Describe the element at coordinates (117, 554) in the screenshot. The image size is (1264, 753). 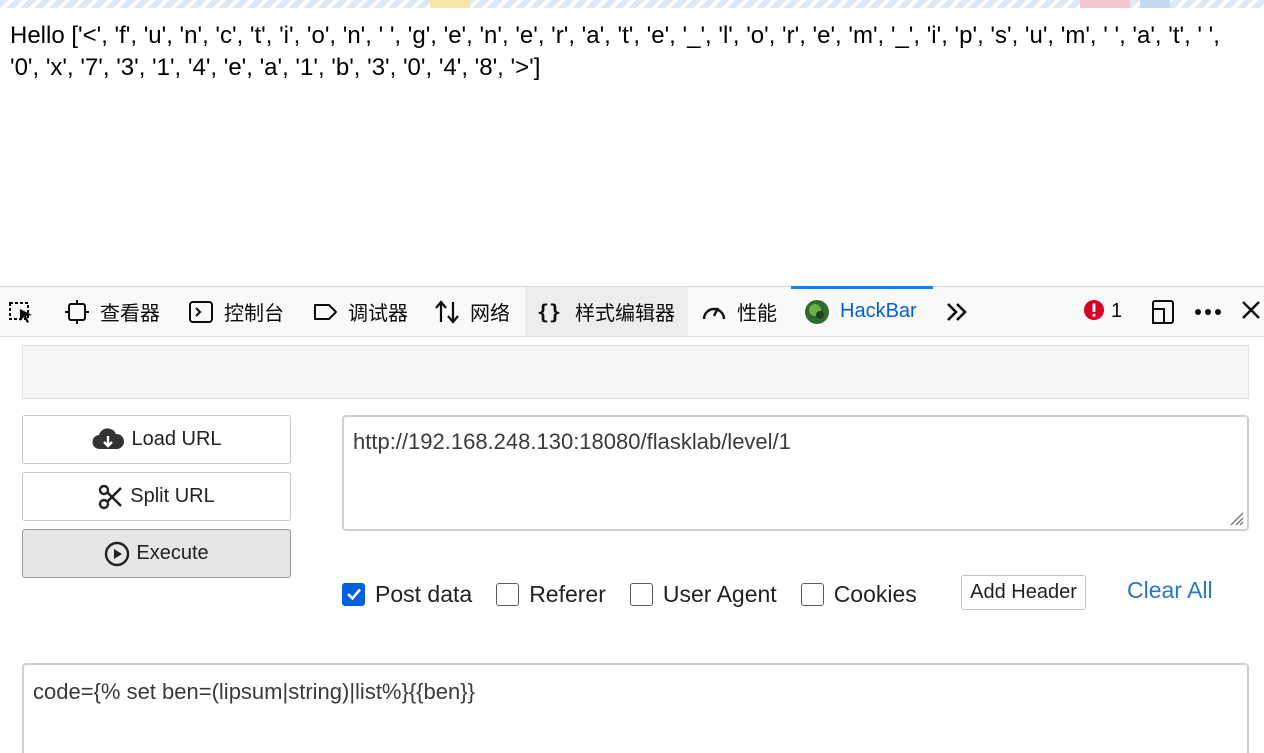
I see `play-circle-icon` at that location.